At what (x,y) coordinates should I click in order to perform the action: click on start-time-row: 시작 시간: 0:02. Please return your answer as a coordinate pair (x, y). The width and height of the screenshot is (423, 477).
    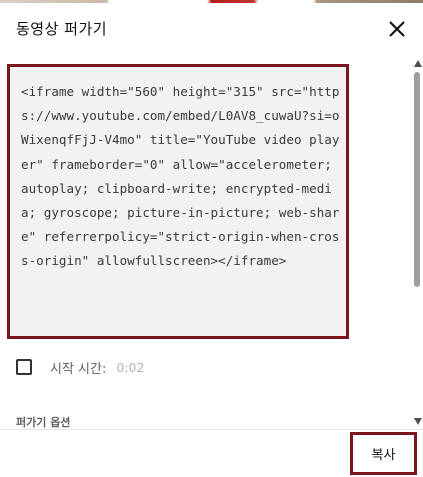
    Looking at the image, I should click on (80, 367).